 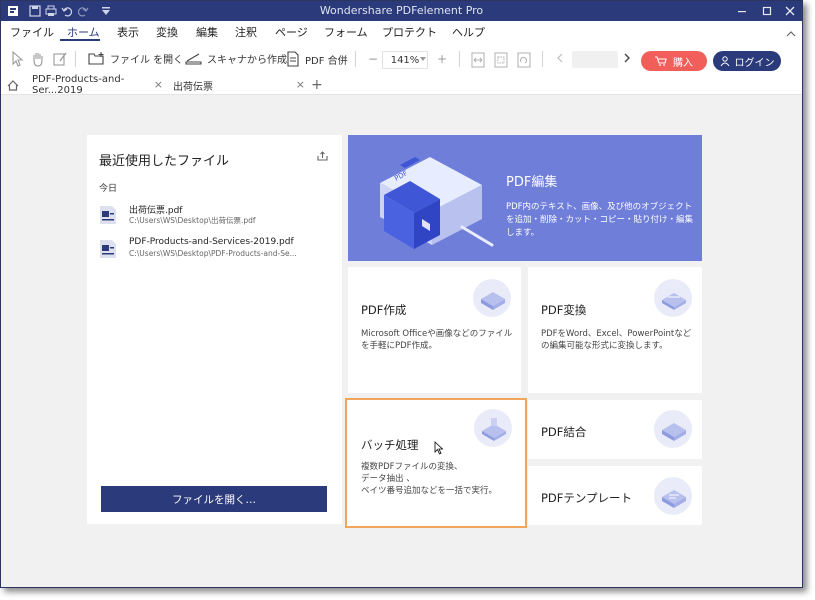 I want to click on menu-bar: ファイル ホーム 表示 変換 編集 注釈 ページ フォーム プロテクト ヘルプ, so click(x=401, y=31).